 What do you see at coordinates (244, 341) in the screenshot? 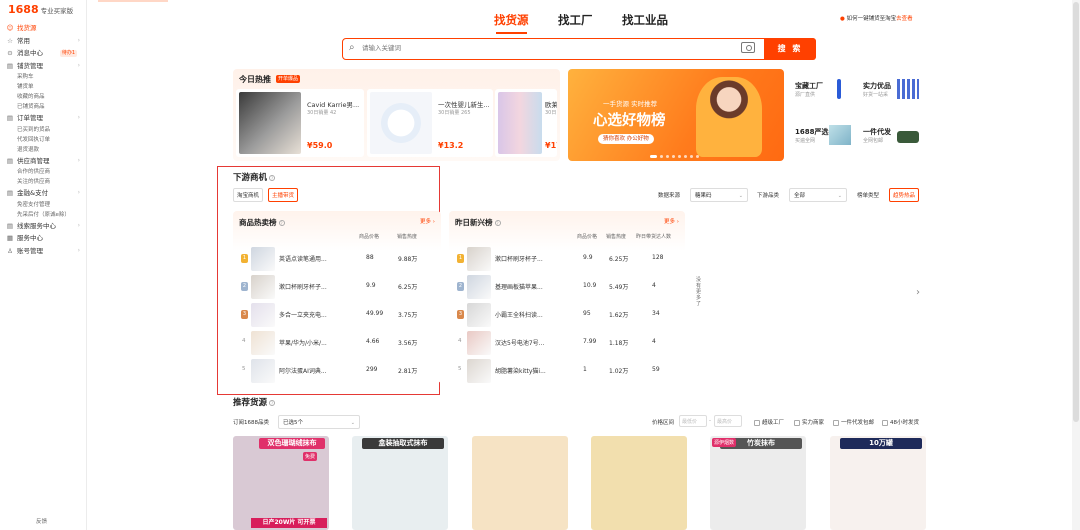
I see `rank-number: 4` at bounding box center [244, 341].